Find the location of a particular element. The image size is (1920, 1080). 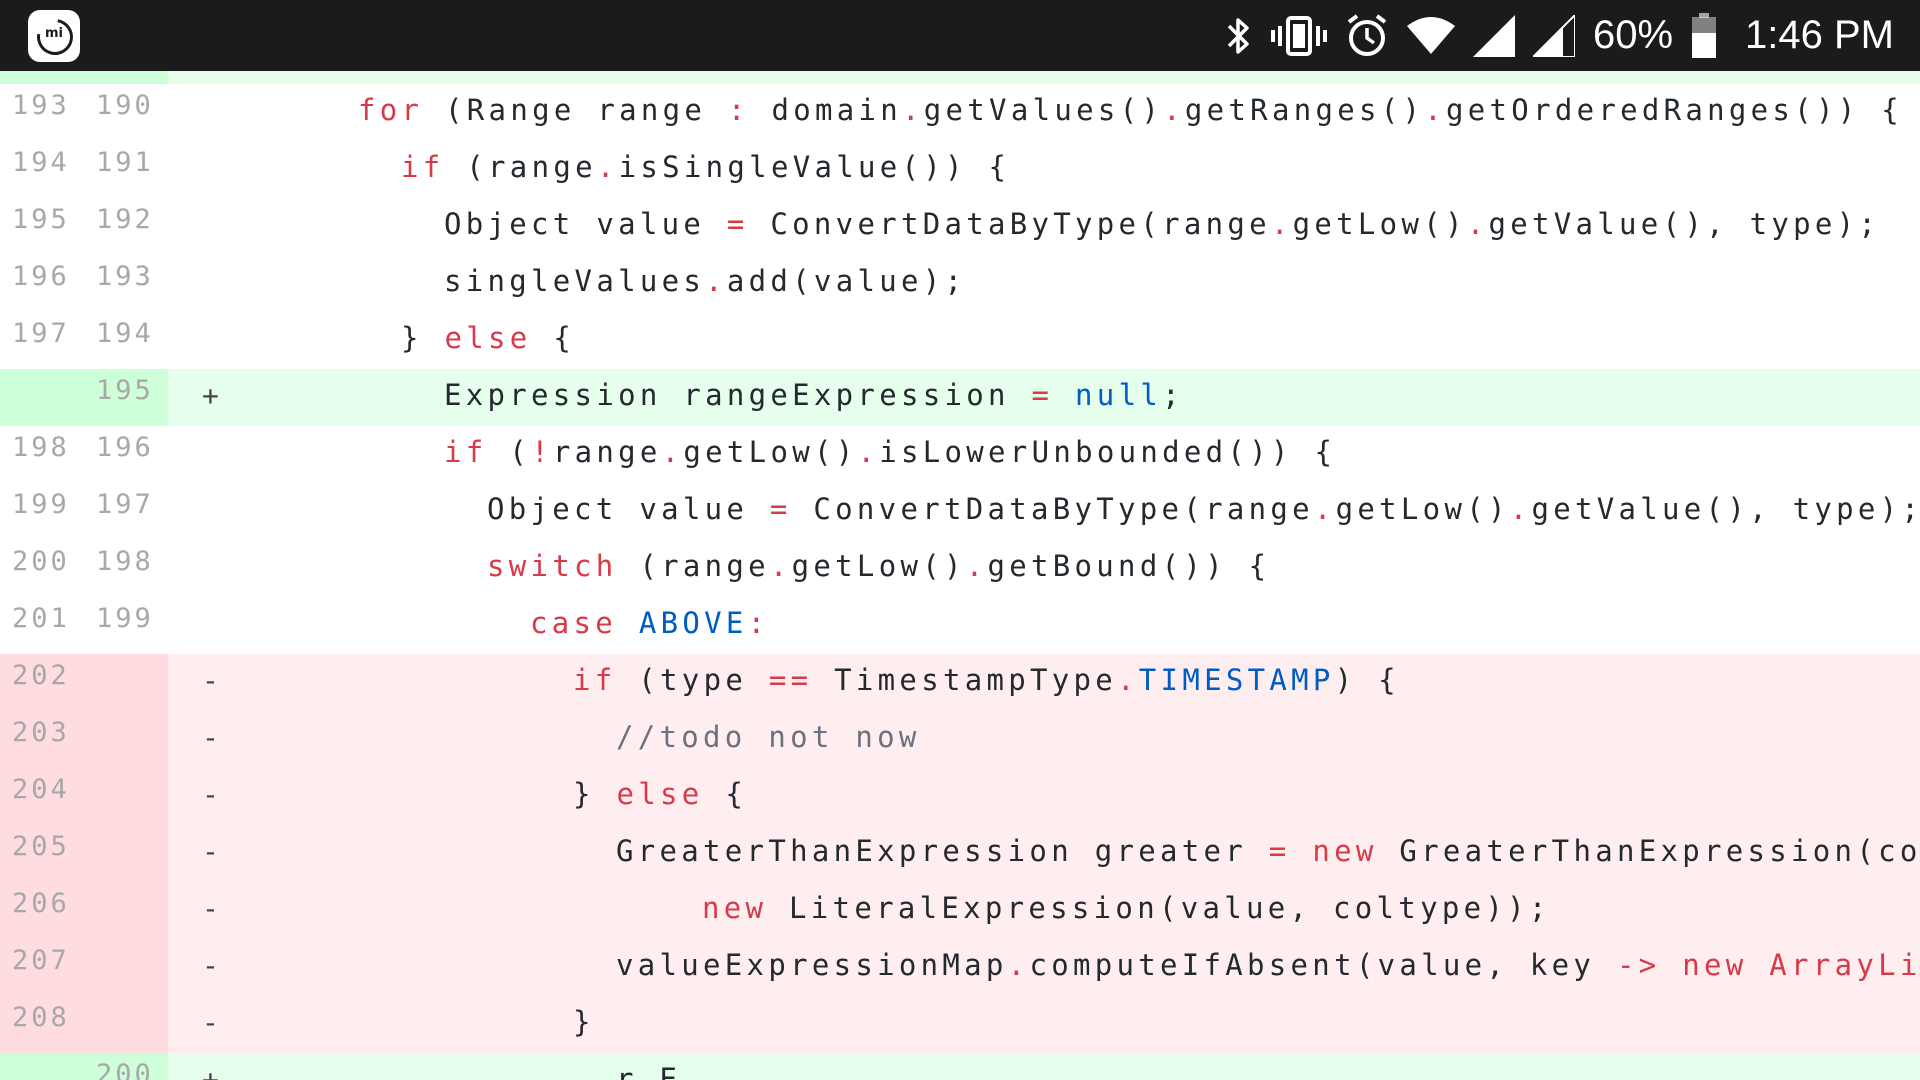

diff-line-context: 196 193 singleValues.add(value); is located at coordinates (960, 283).